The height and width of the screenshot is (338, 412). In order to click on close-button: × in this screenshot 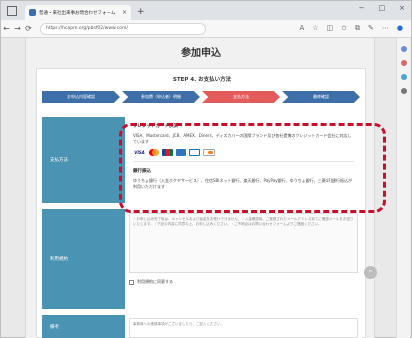, I will do `click(402, 8)`.